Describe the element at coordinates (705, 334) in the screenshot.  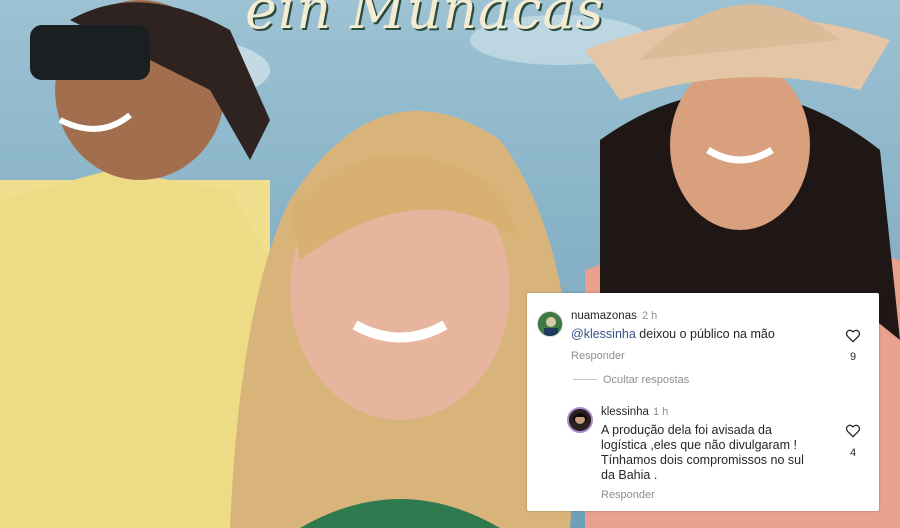
I see `comment-body: deixou o público na mão` at that location.